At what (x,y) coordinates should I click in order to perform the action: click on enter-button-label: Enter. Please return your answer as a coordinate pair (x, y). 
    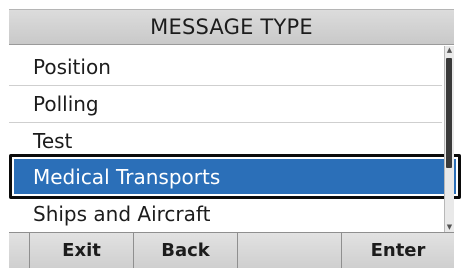
    Looking at the image, I should click on (398, 250).